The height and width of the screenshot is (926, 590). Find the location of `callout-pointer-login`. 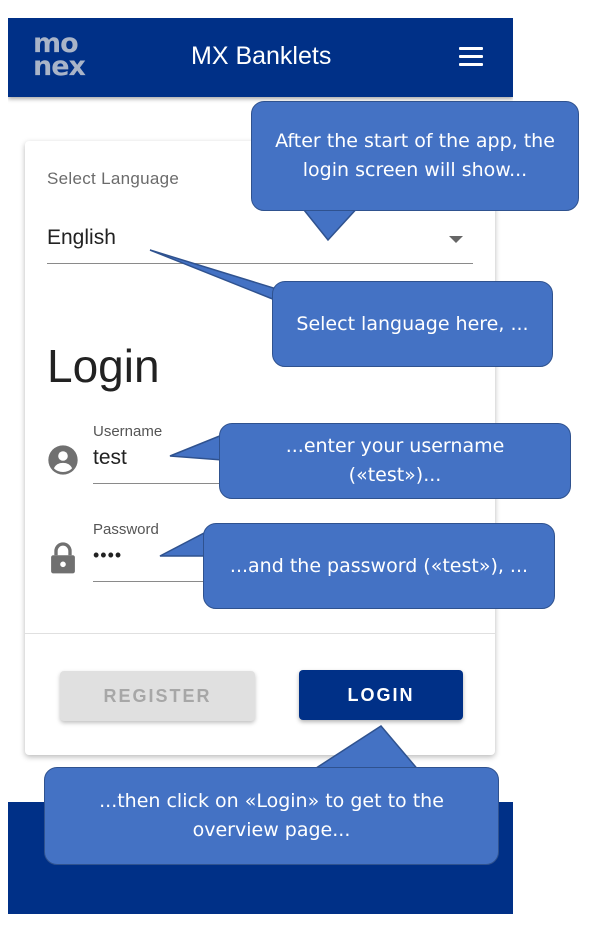

callout-pointer-login is located at coordinates (364, 749).